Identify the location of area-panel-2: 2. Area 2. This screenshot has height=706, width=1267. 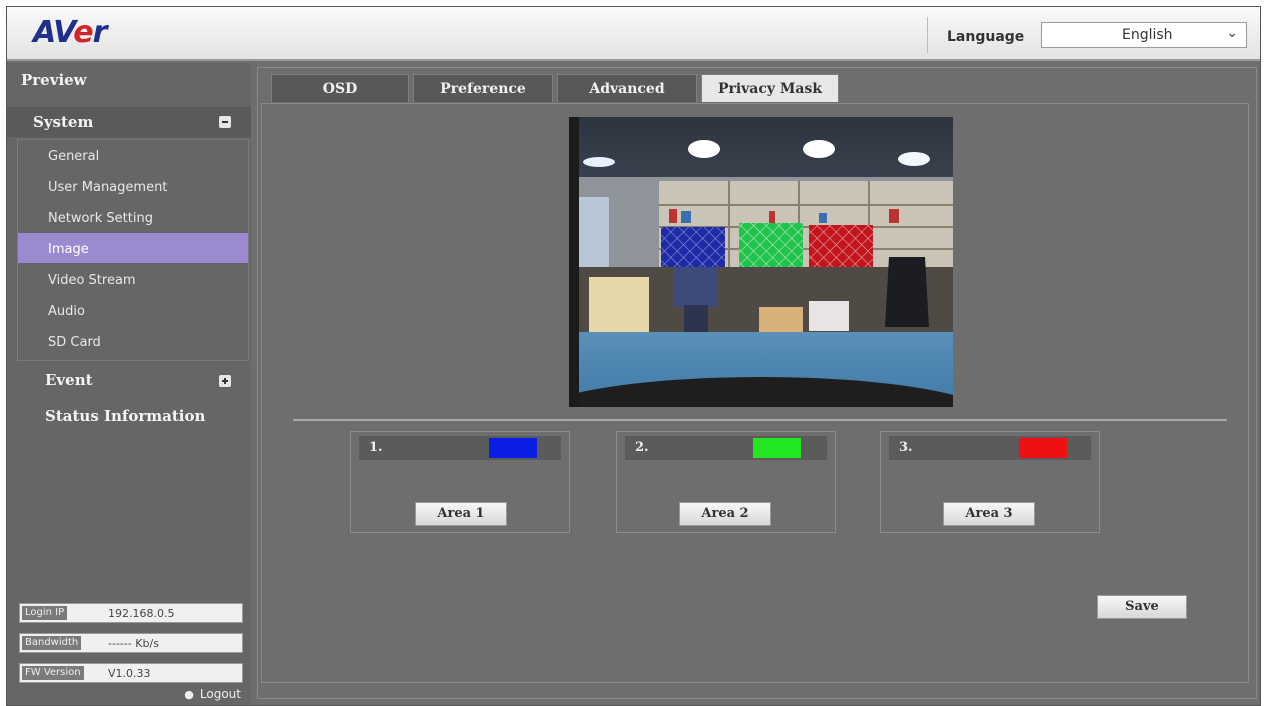
(726, 482).